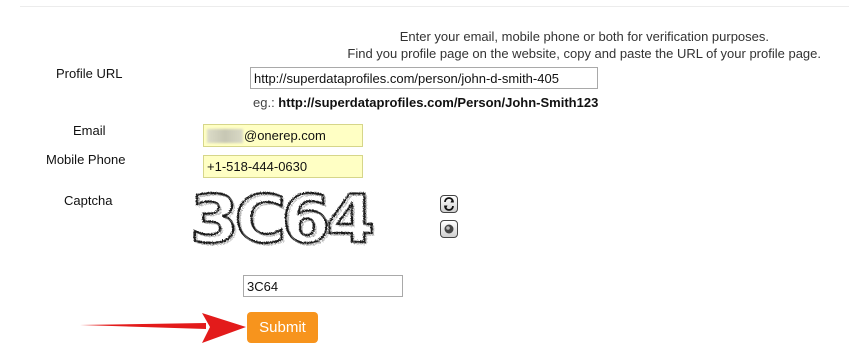 The width and height of the screenshot is (849, 349). I want to click on redacted-email-blur, so click(225, 136).